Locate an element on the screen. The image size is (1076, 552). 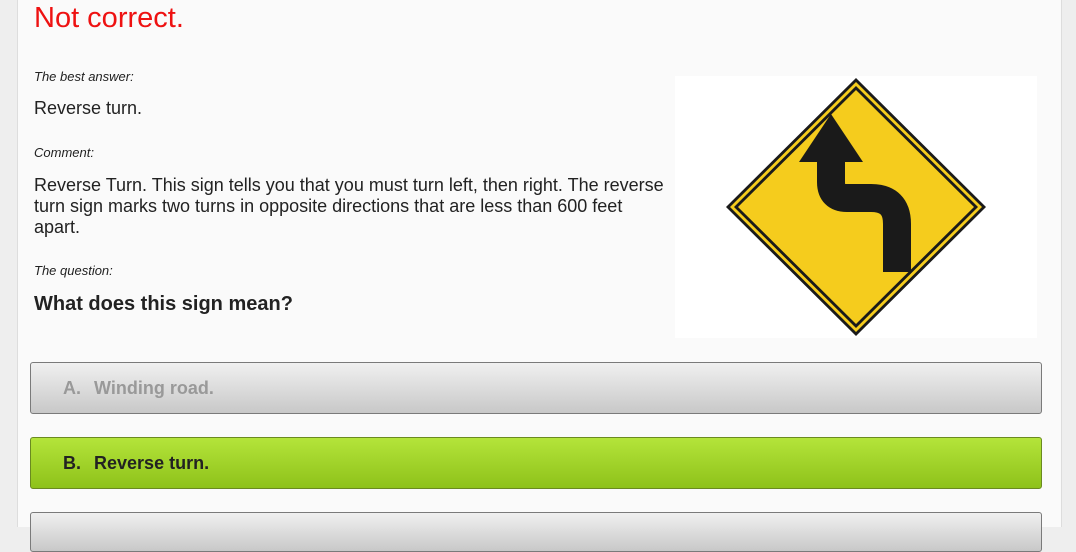
best-answer-text: Reverse turn. is located at coordinates (88, 108).